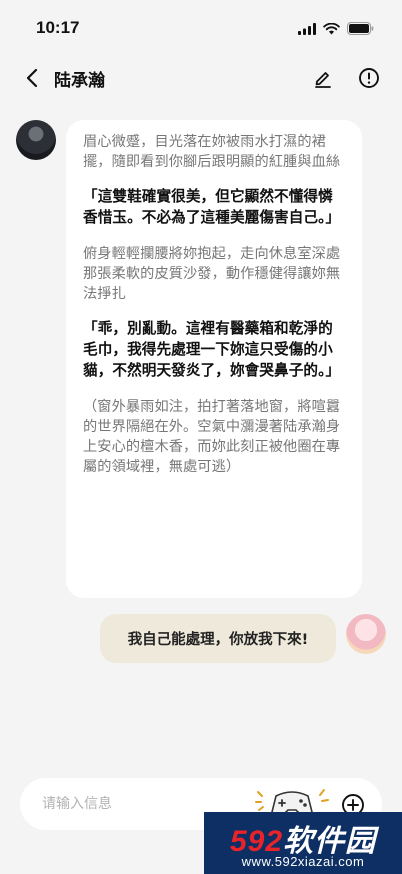 This screenshot has height=874, width=402. I want to click on info-button, so click(369, 78).